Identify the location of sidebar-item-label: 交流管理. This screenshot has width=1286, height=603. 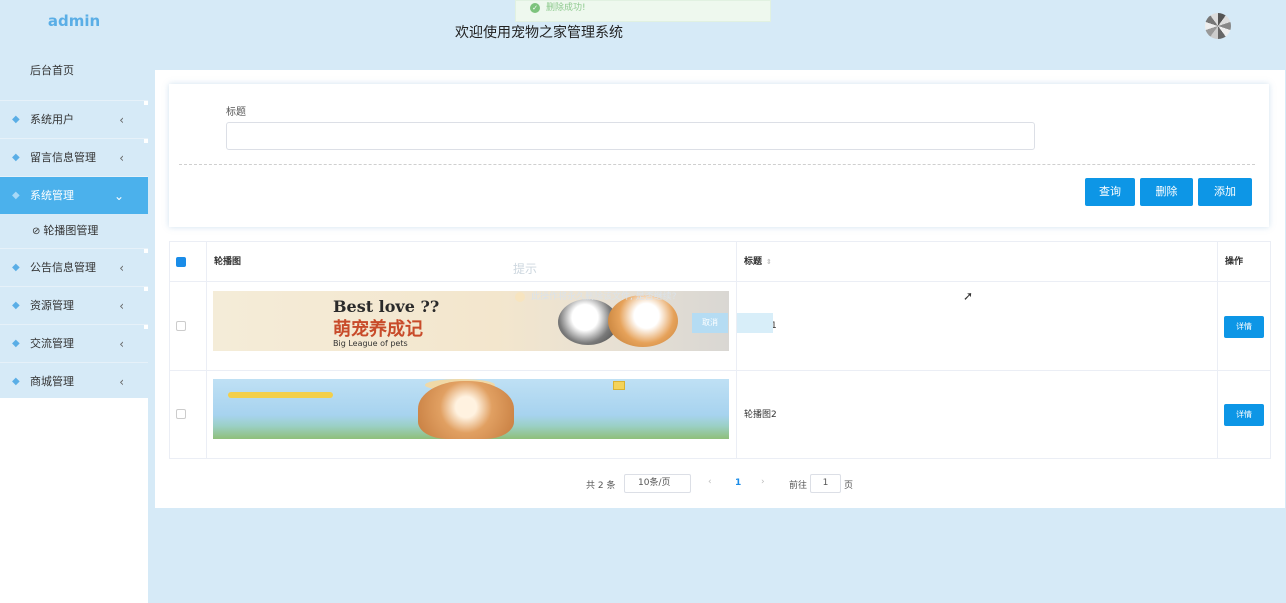
(52, 343).